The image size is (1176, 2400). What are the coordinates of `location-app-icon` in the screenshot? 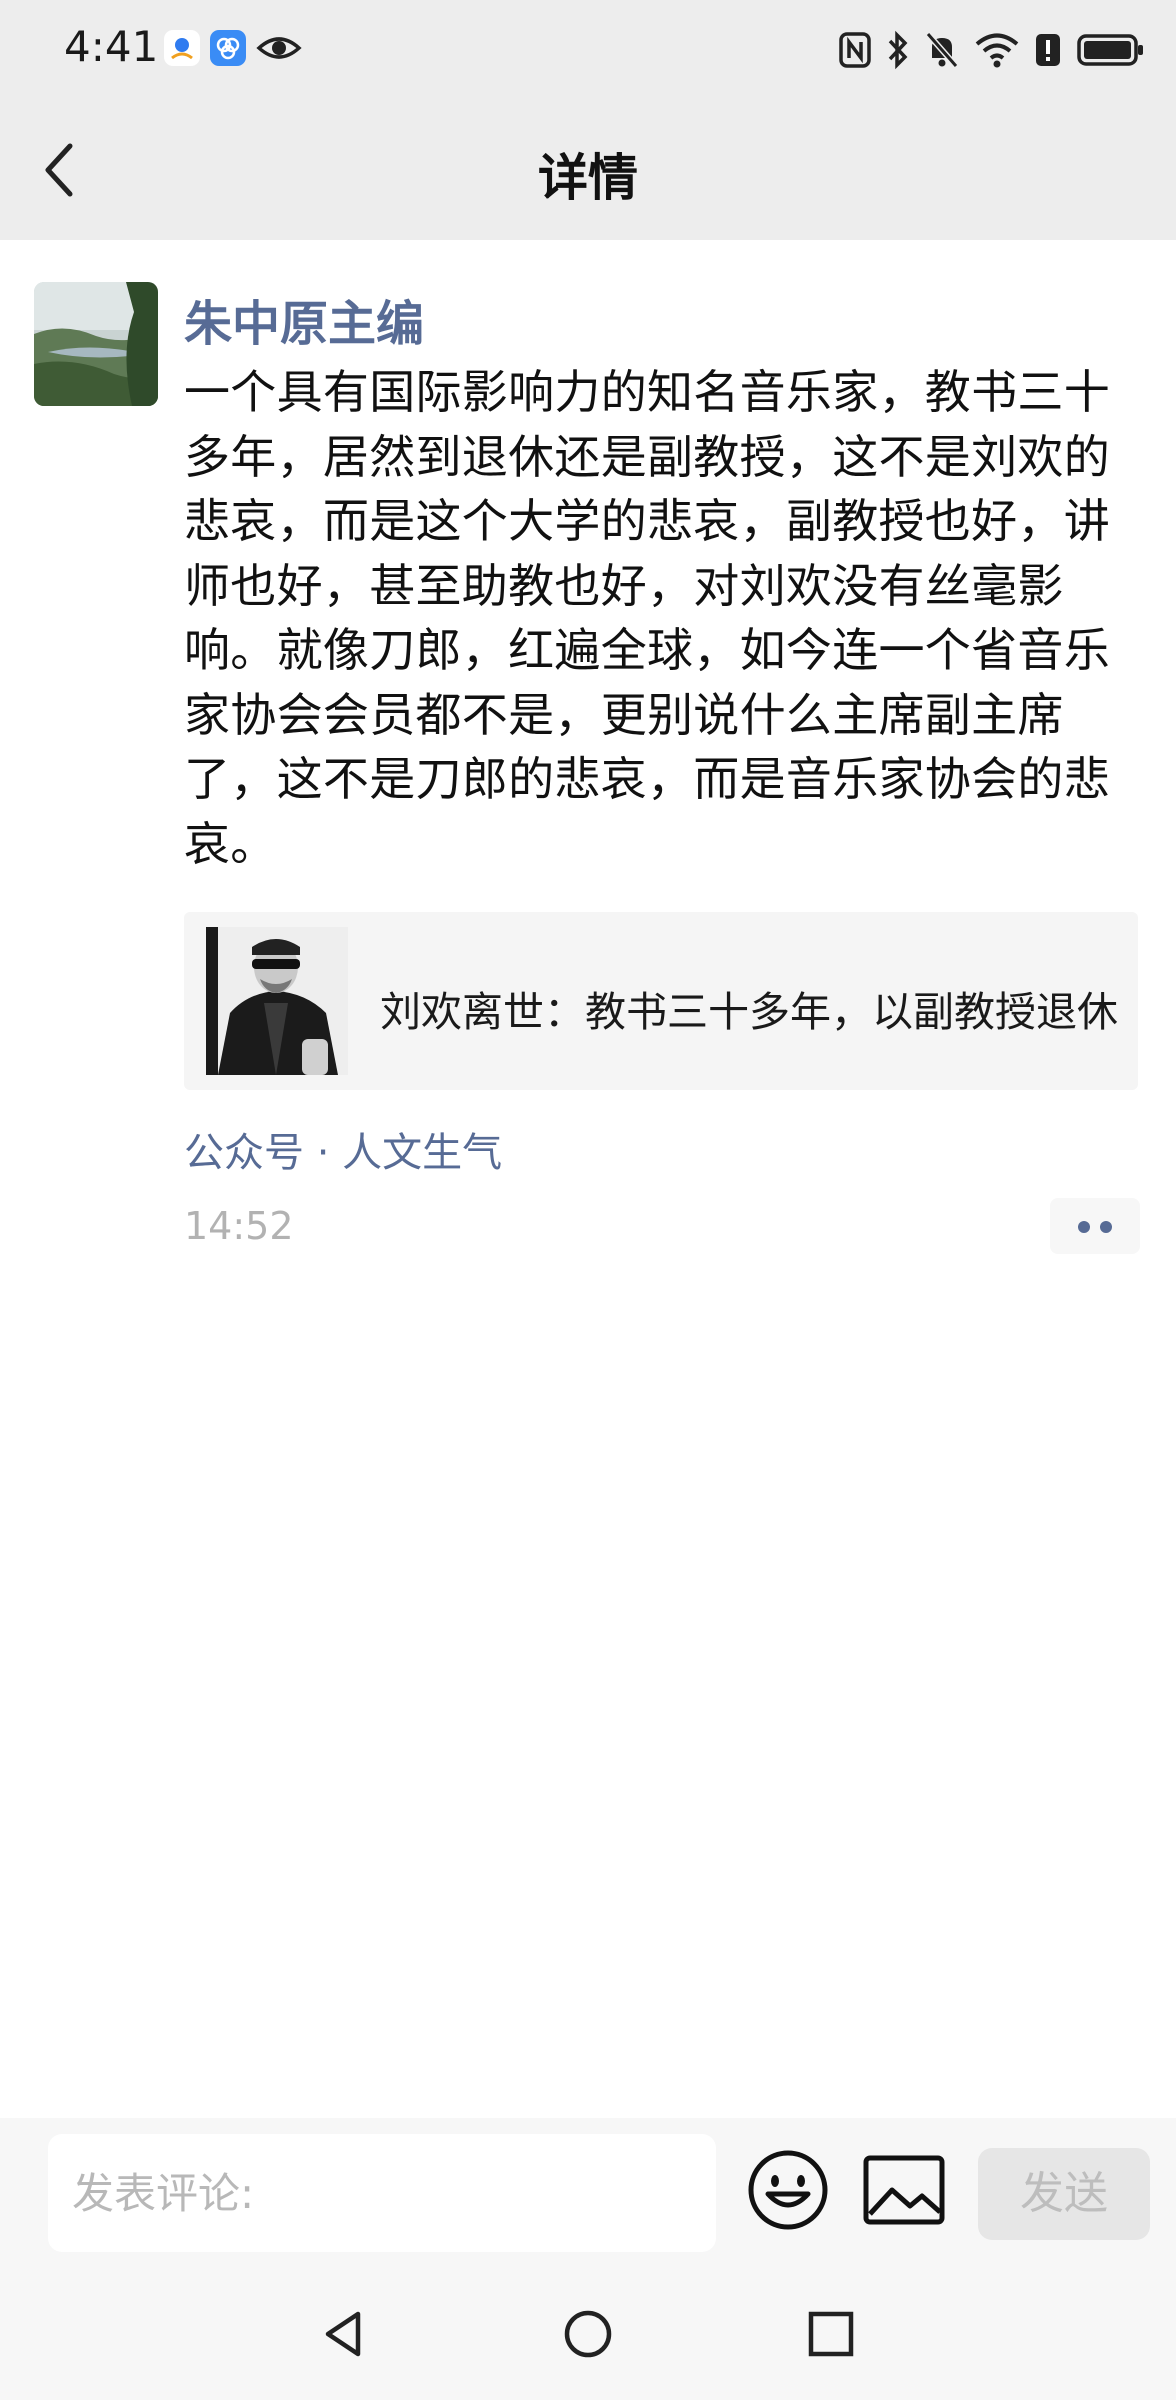 It's located at (182, 48).